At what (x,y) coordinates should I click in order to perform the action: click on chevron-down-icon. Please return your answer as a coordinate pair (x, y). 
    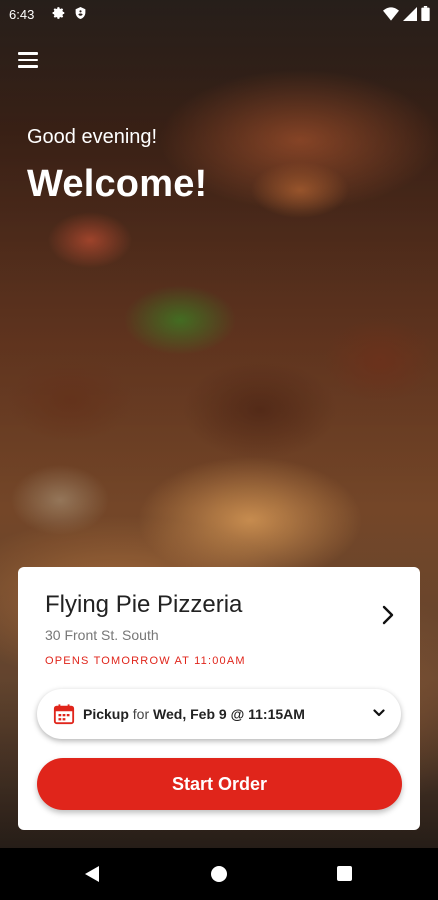
    Looking at the image, I should click on (379, 713).